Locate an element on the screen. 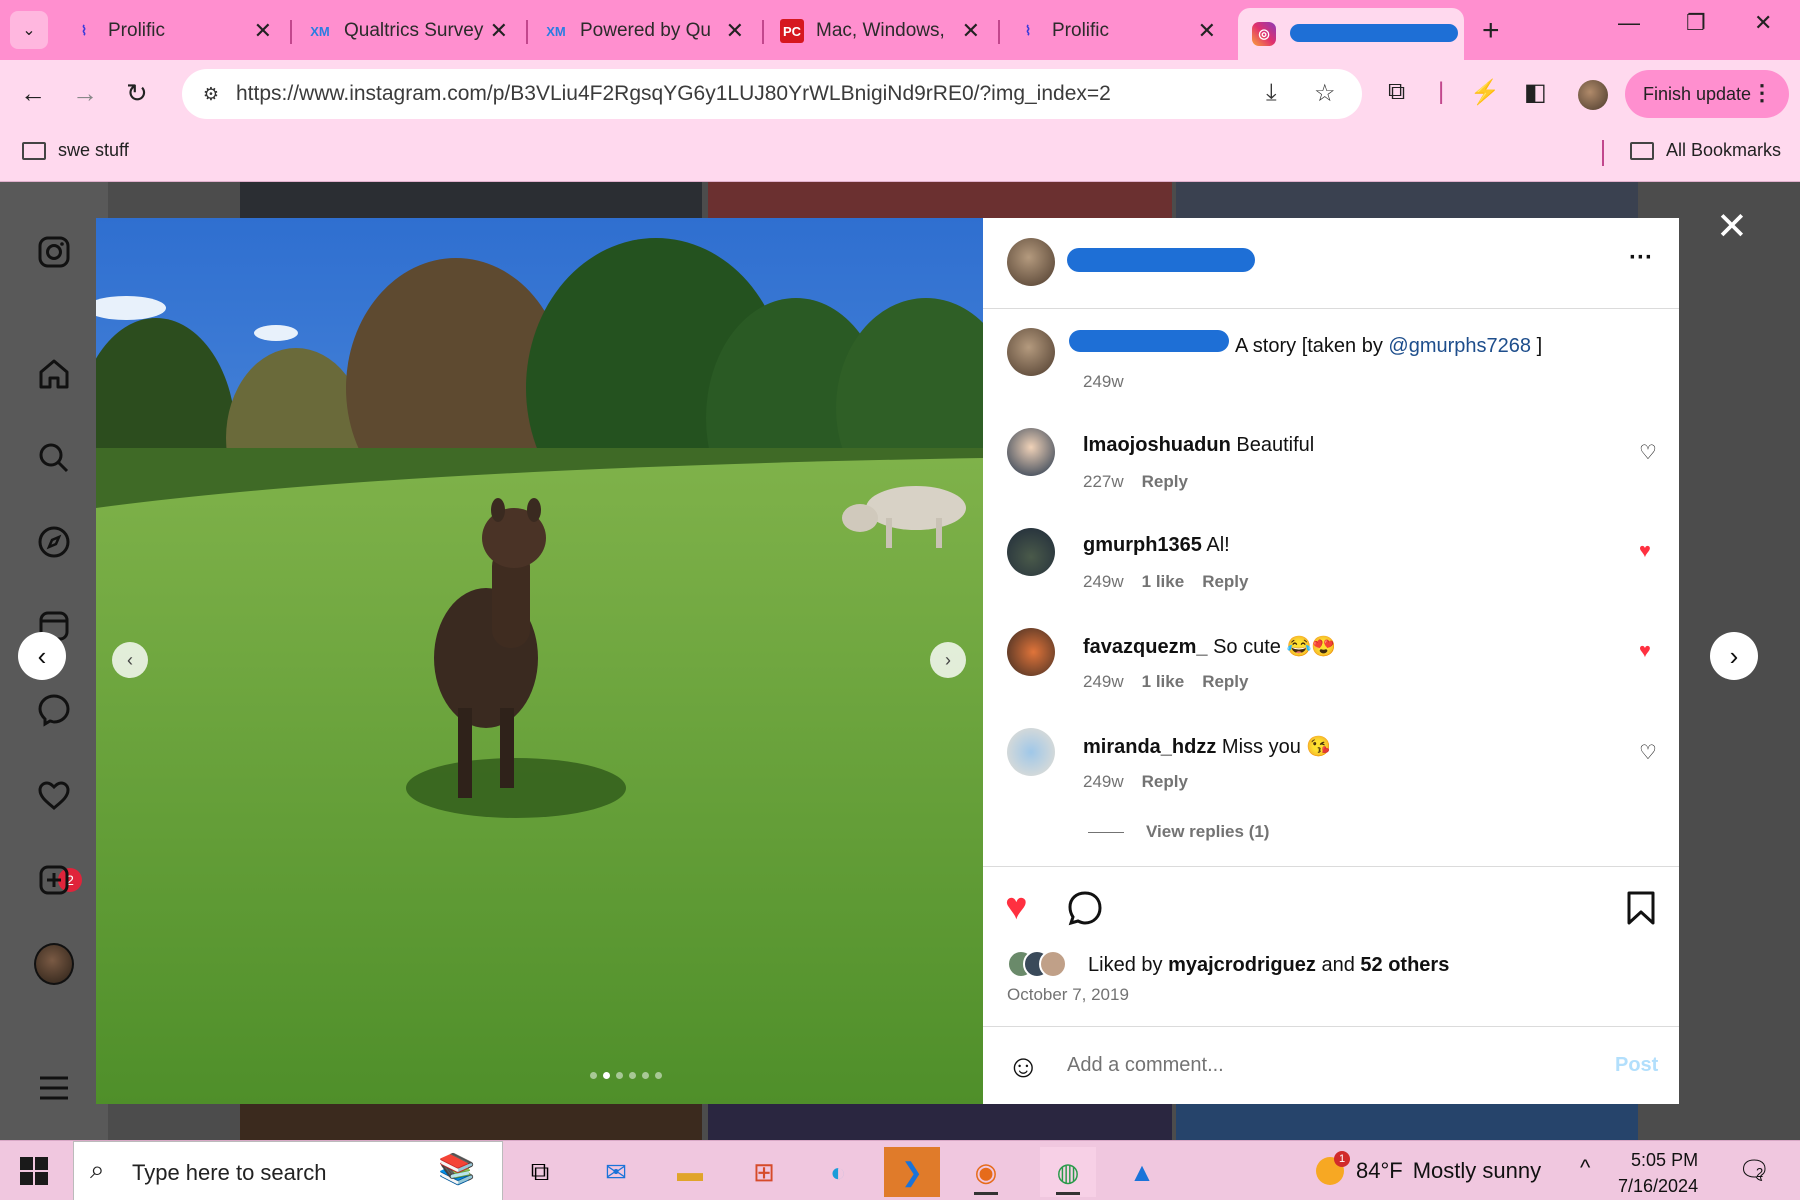 This screenshot has height=1200, width=1800. weather-widget: 1 84°F Mostly sunny is located at coordinates (1428, 1168).